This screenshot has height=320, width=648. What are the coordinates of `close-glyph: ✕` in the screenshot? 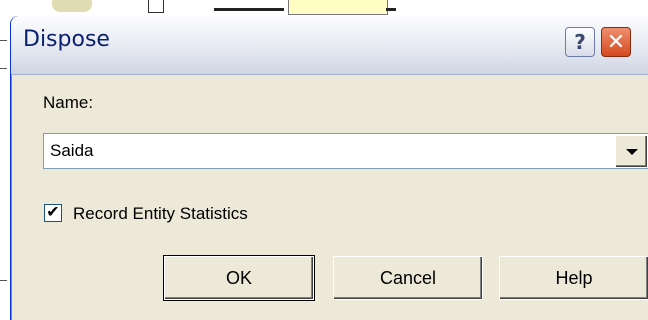 It's located at (616, 42).